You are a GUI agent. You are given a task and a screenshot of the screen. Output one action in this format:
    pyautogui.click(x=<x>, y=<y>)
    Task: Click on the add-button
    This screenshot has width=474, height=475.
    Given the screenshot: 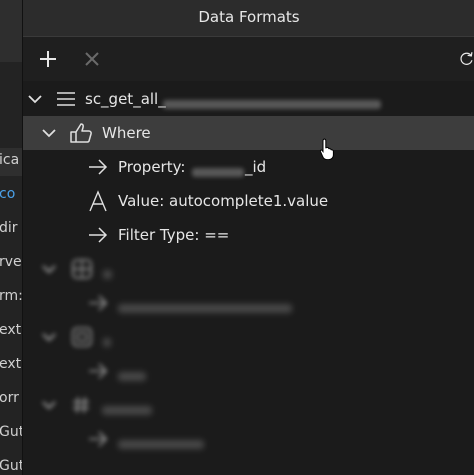 What is the action you would take?
    pyautogui.click(x=48, y=59)
    